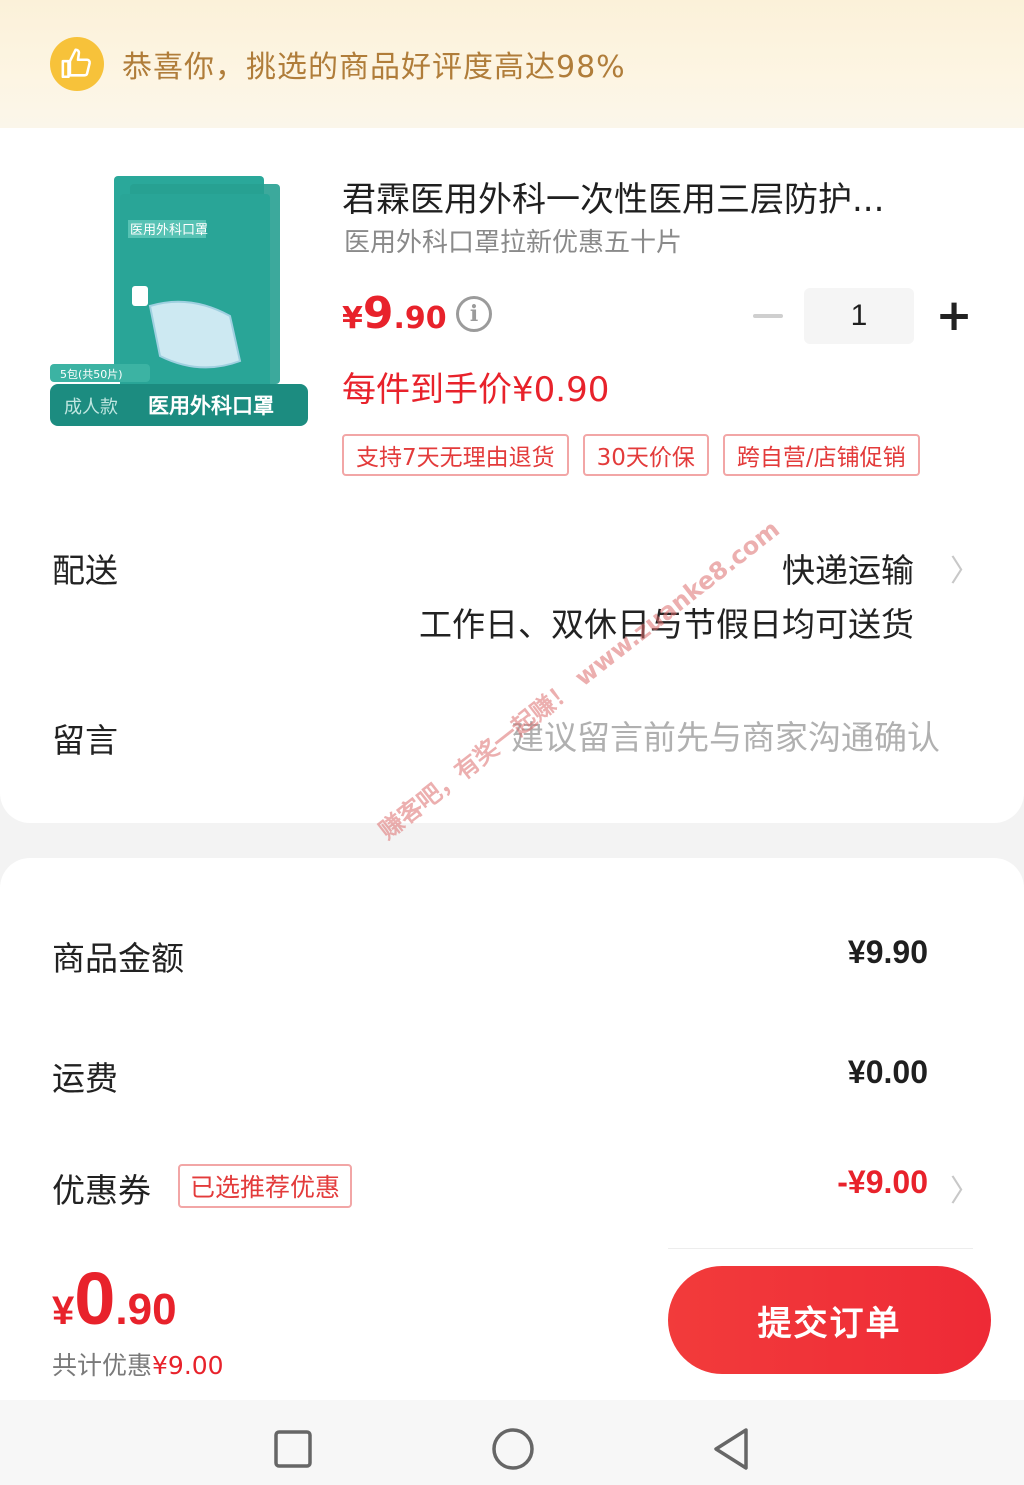 This screenshot has height=1485, width=1024. What do you see at coordinates (513, 243) in the screenshot?
I see `product-subtitle: 医用外科口罩拉新优惠五十片` at bounding box center [513, 243].